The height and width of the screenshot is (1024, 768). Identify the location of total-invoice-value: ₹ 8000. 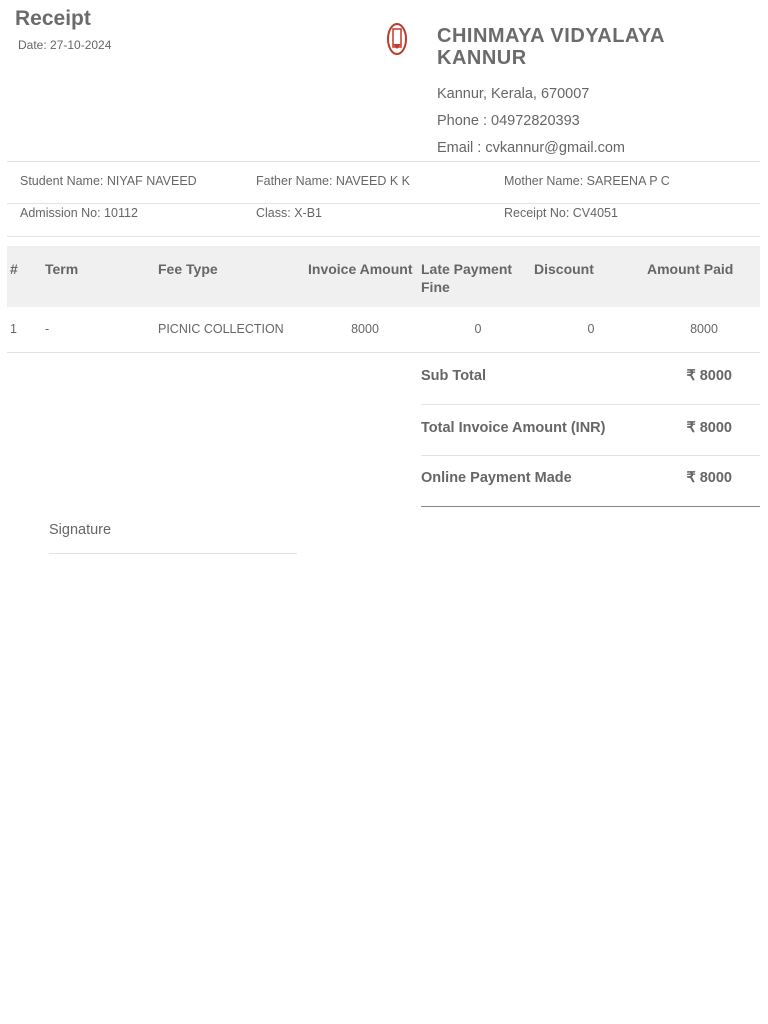
(709, 428).